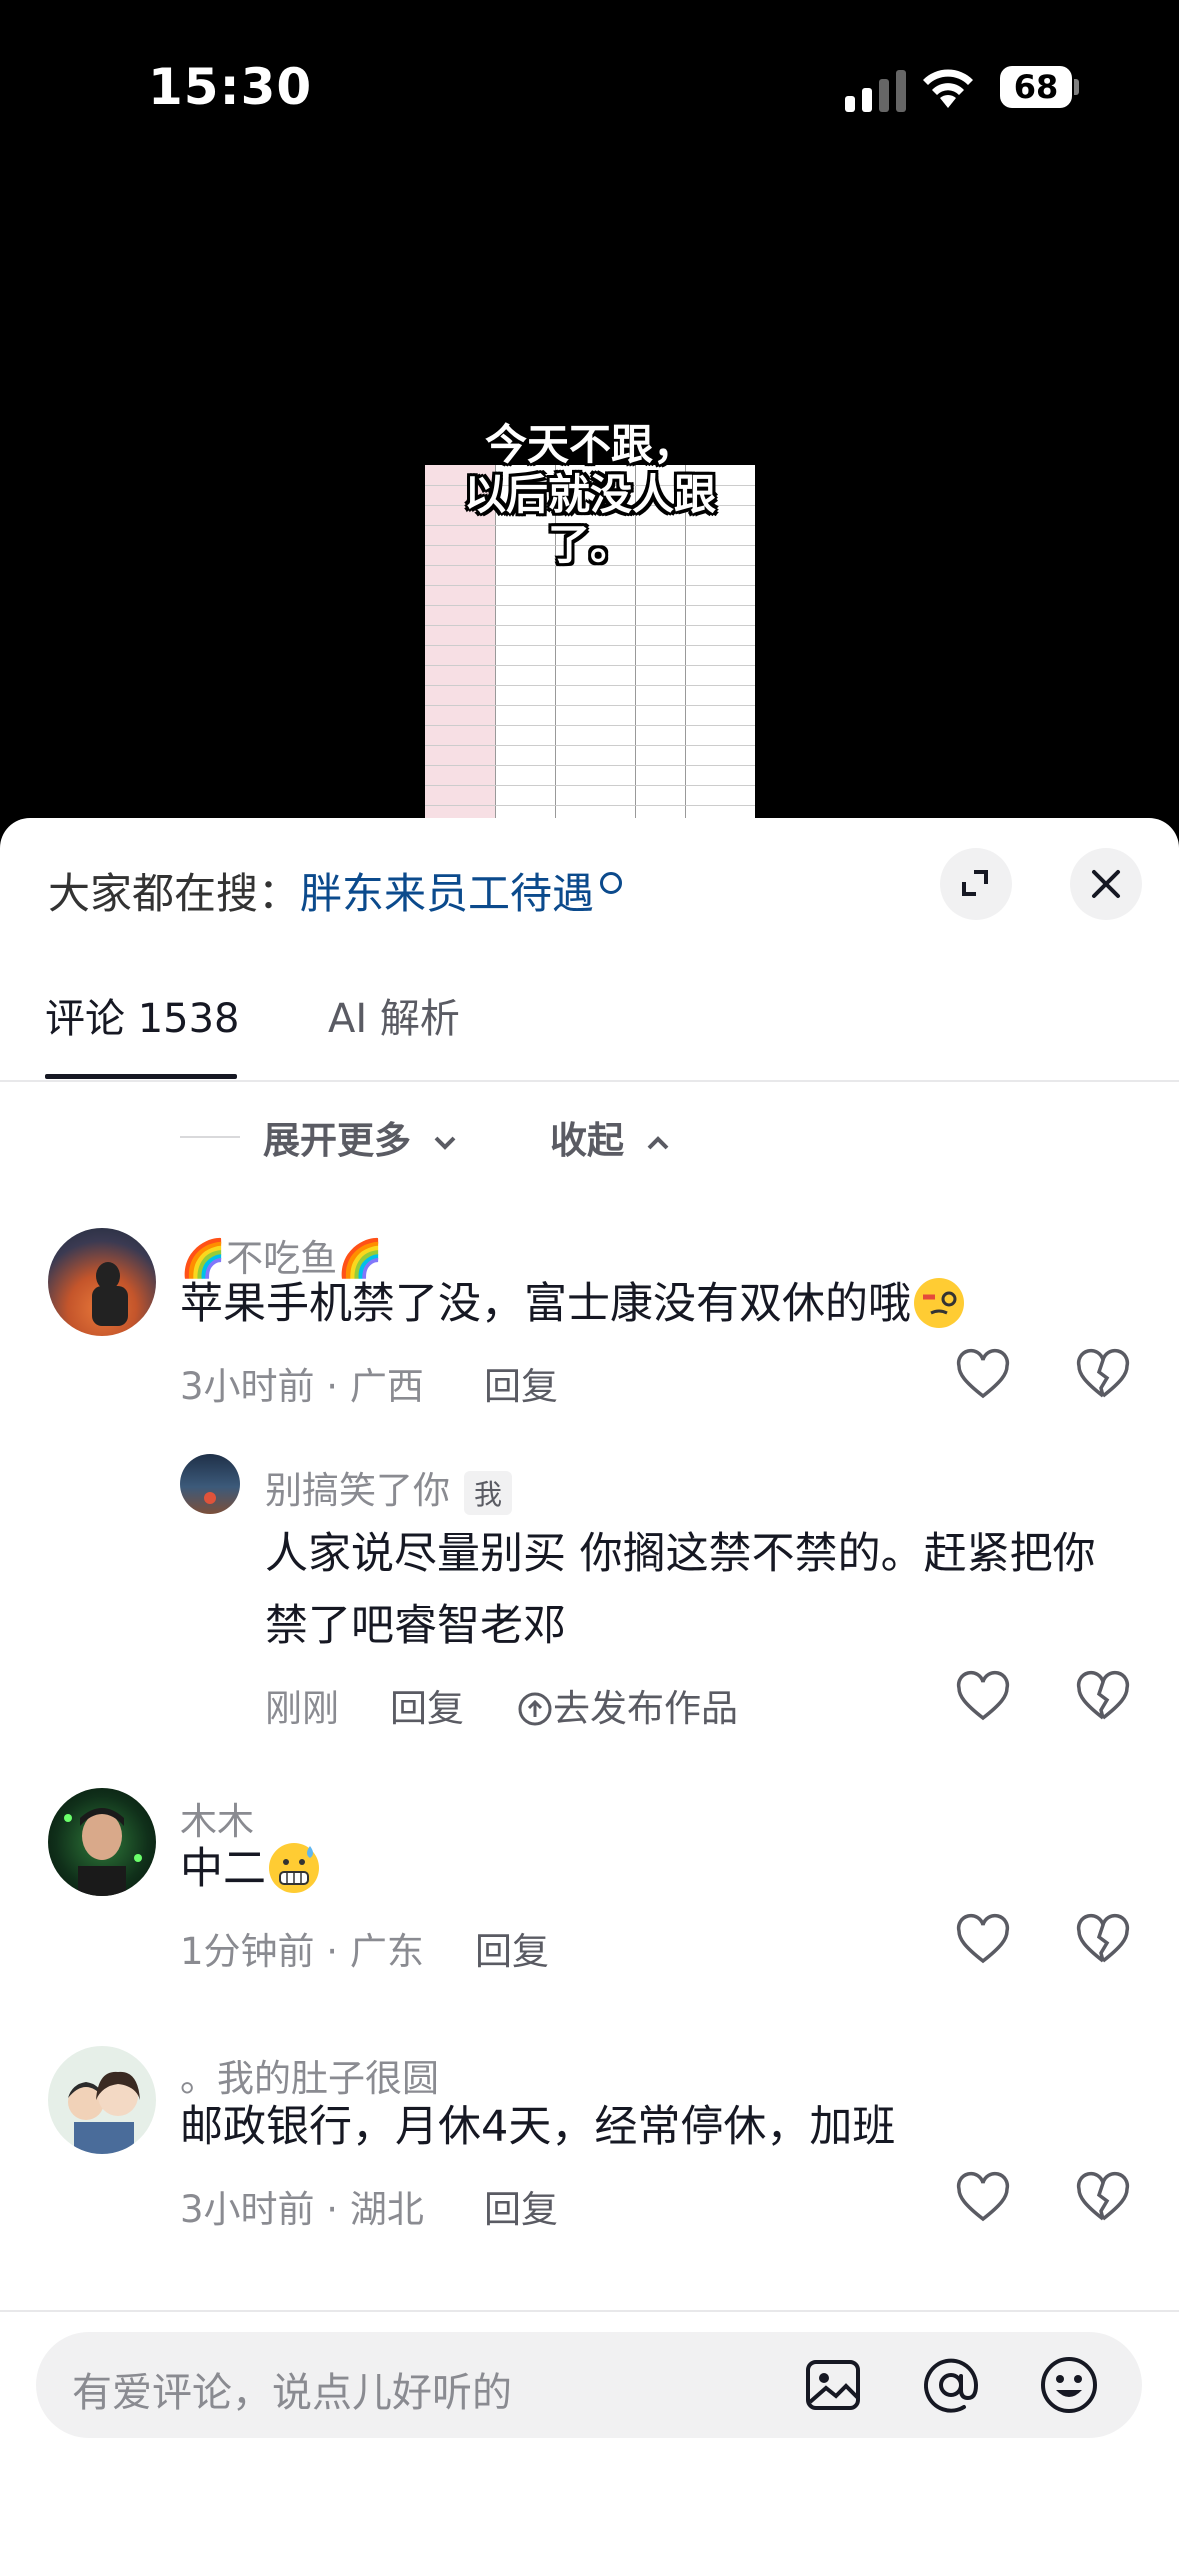  Describe the element at coordinates (142, 1015) in the screenshot. I see `tab-comments: 评论 1538` at that location.